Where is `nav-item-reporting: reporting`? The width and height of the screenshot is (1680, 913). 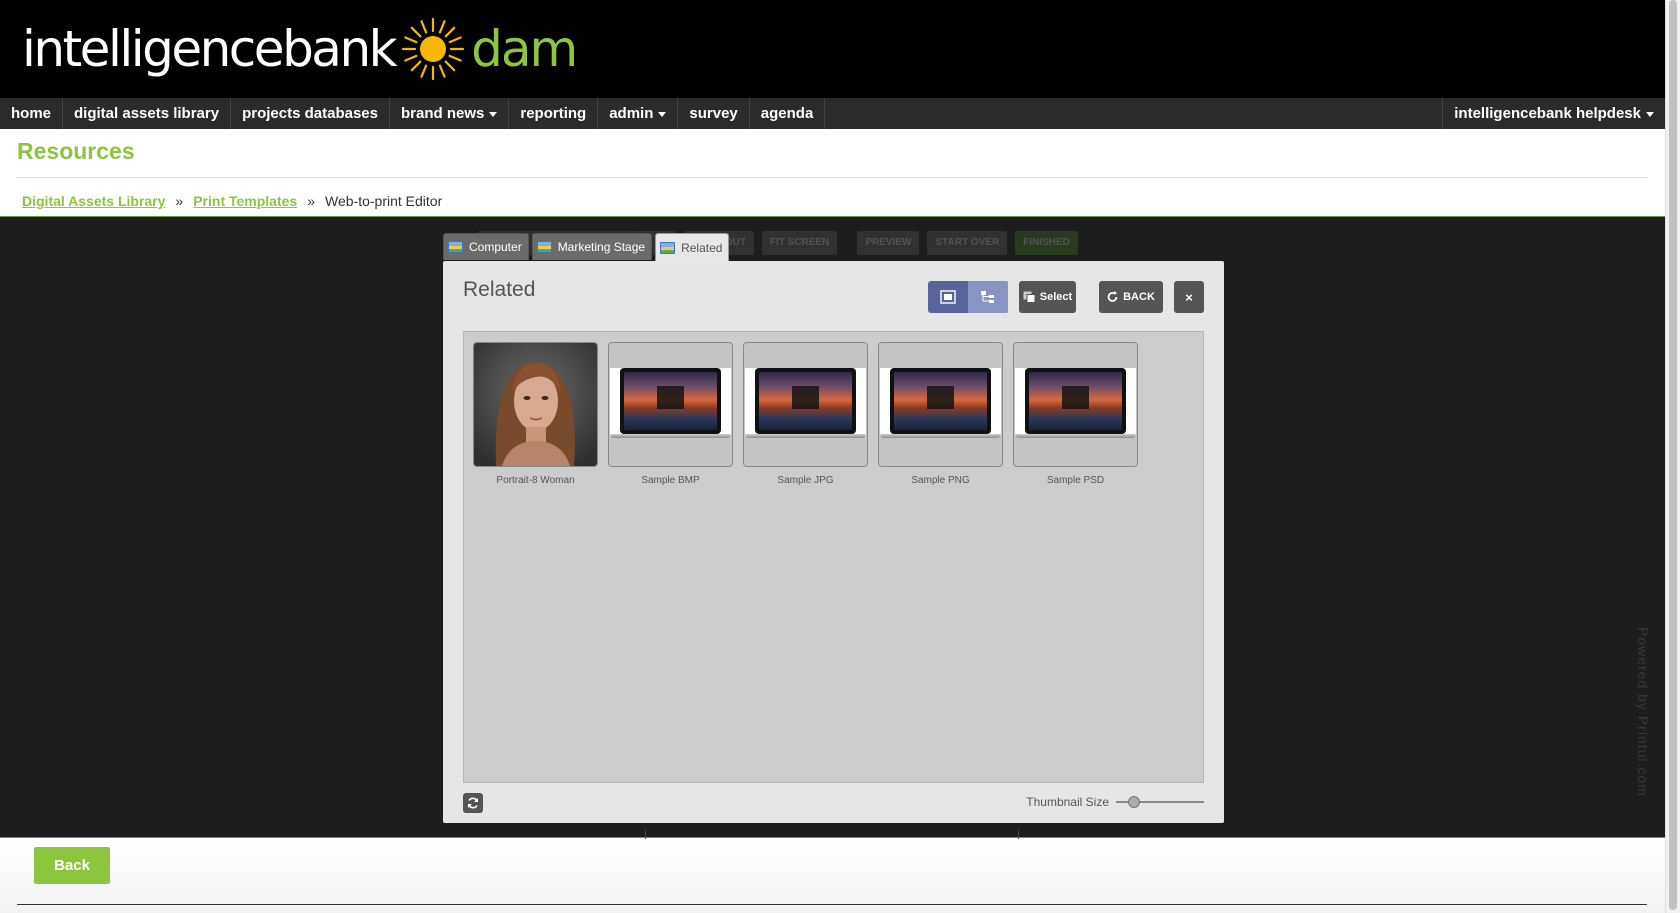 nav-item-reporting: reporting is located at coordinates (554, 113).